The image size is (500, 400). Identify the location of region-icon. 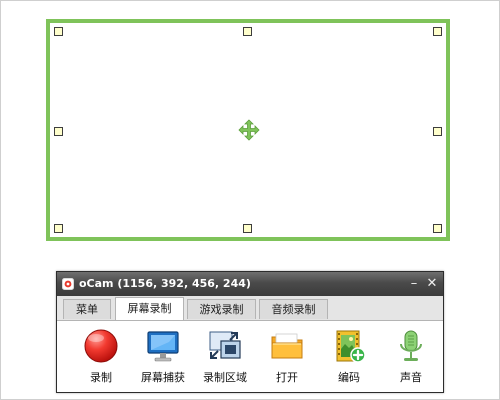
(225, 345).